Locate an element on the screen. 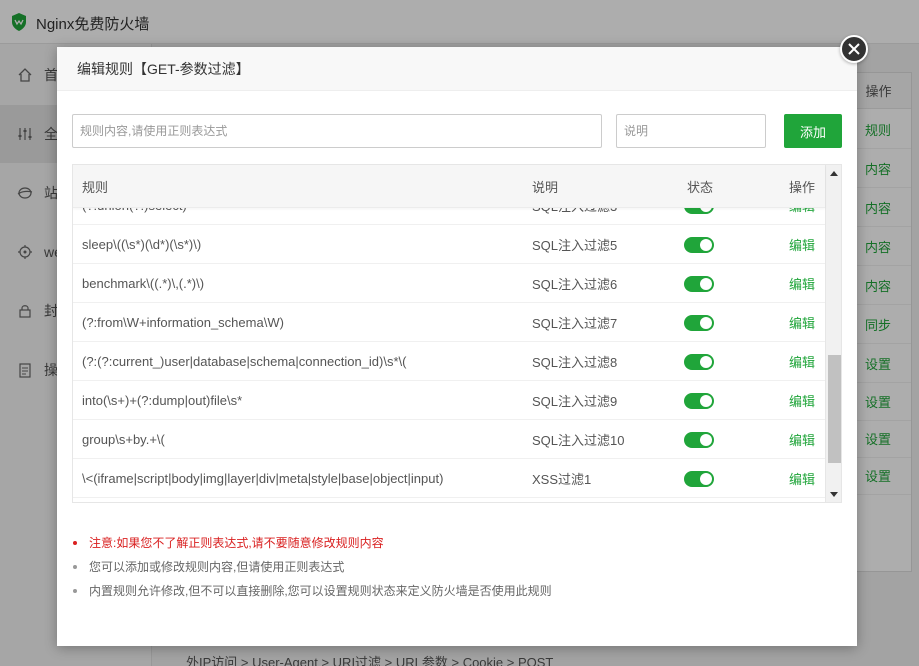  table-scrollbar is located at coordinates (833, 333).